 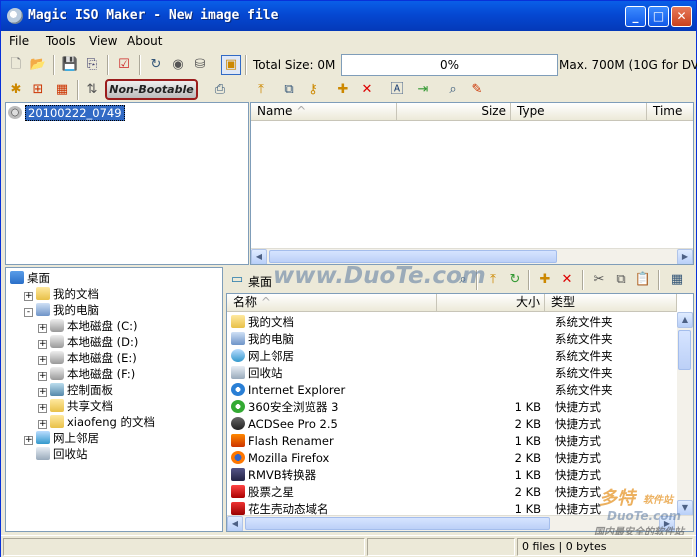 I want to click on tree-node: 桌面, so click(x=30, y=278).